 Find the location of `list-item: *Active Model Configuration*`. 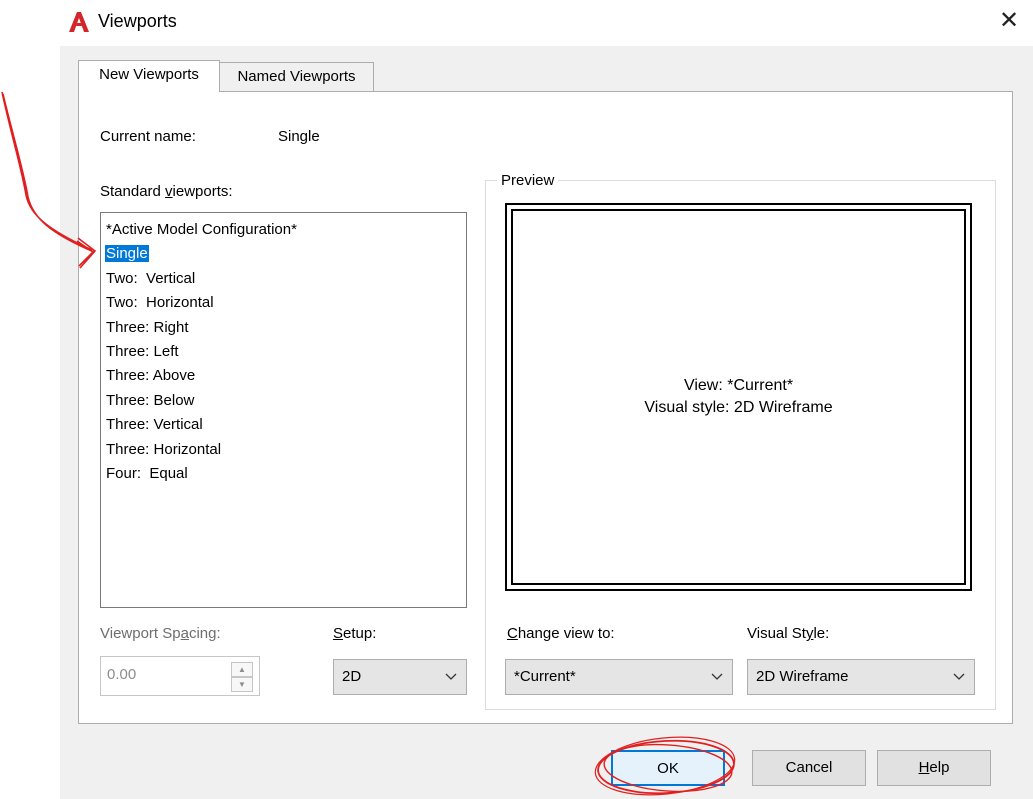

list-item: *Active Model Configuration* is located at coordinates (285, 230).